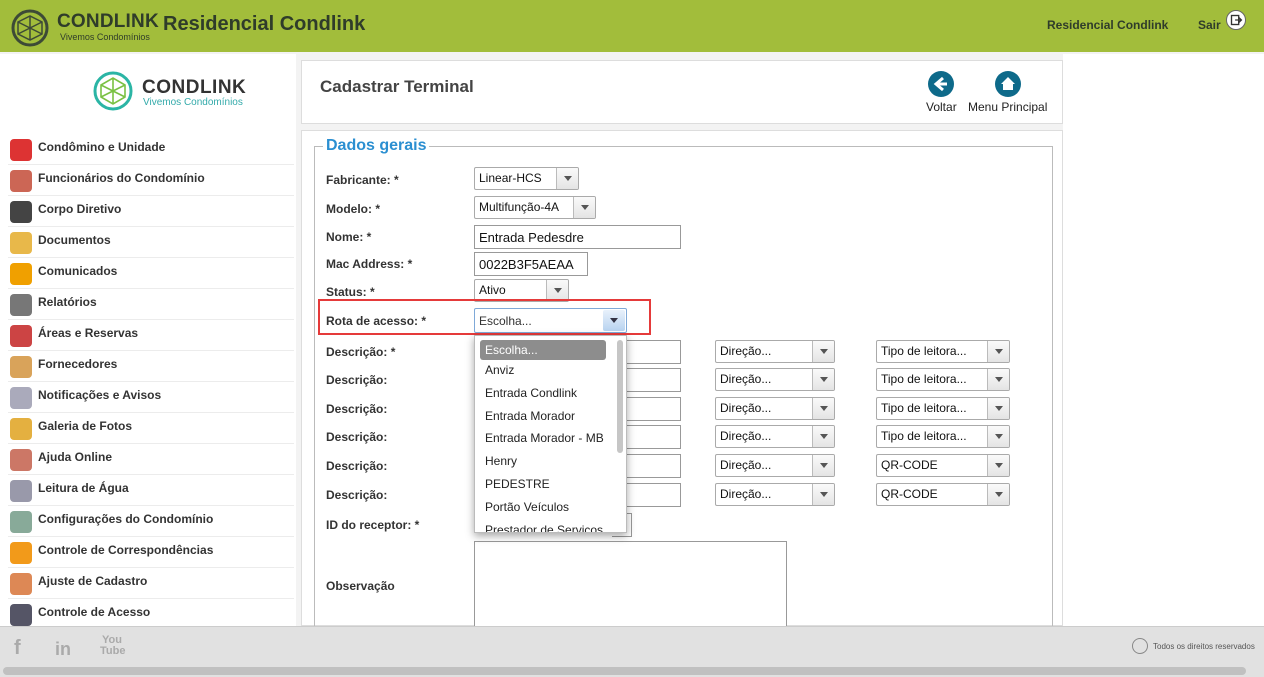  I want to click on resident-icon, so click(21, 150).